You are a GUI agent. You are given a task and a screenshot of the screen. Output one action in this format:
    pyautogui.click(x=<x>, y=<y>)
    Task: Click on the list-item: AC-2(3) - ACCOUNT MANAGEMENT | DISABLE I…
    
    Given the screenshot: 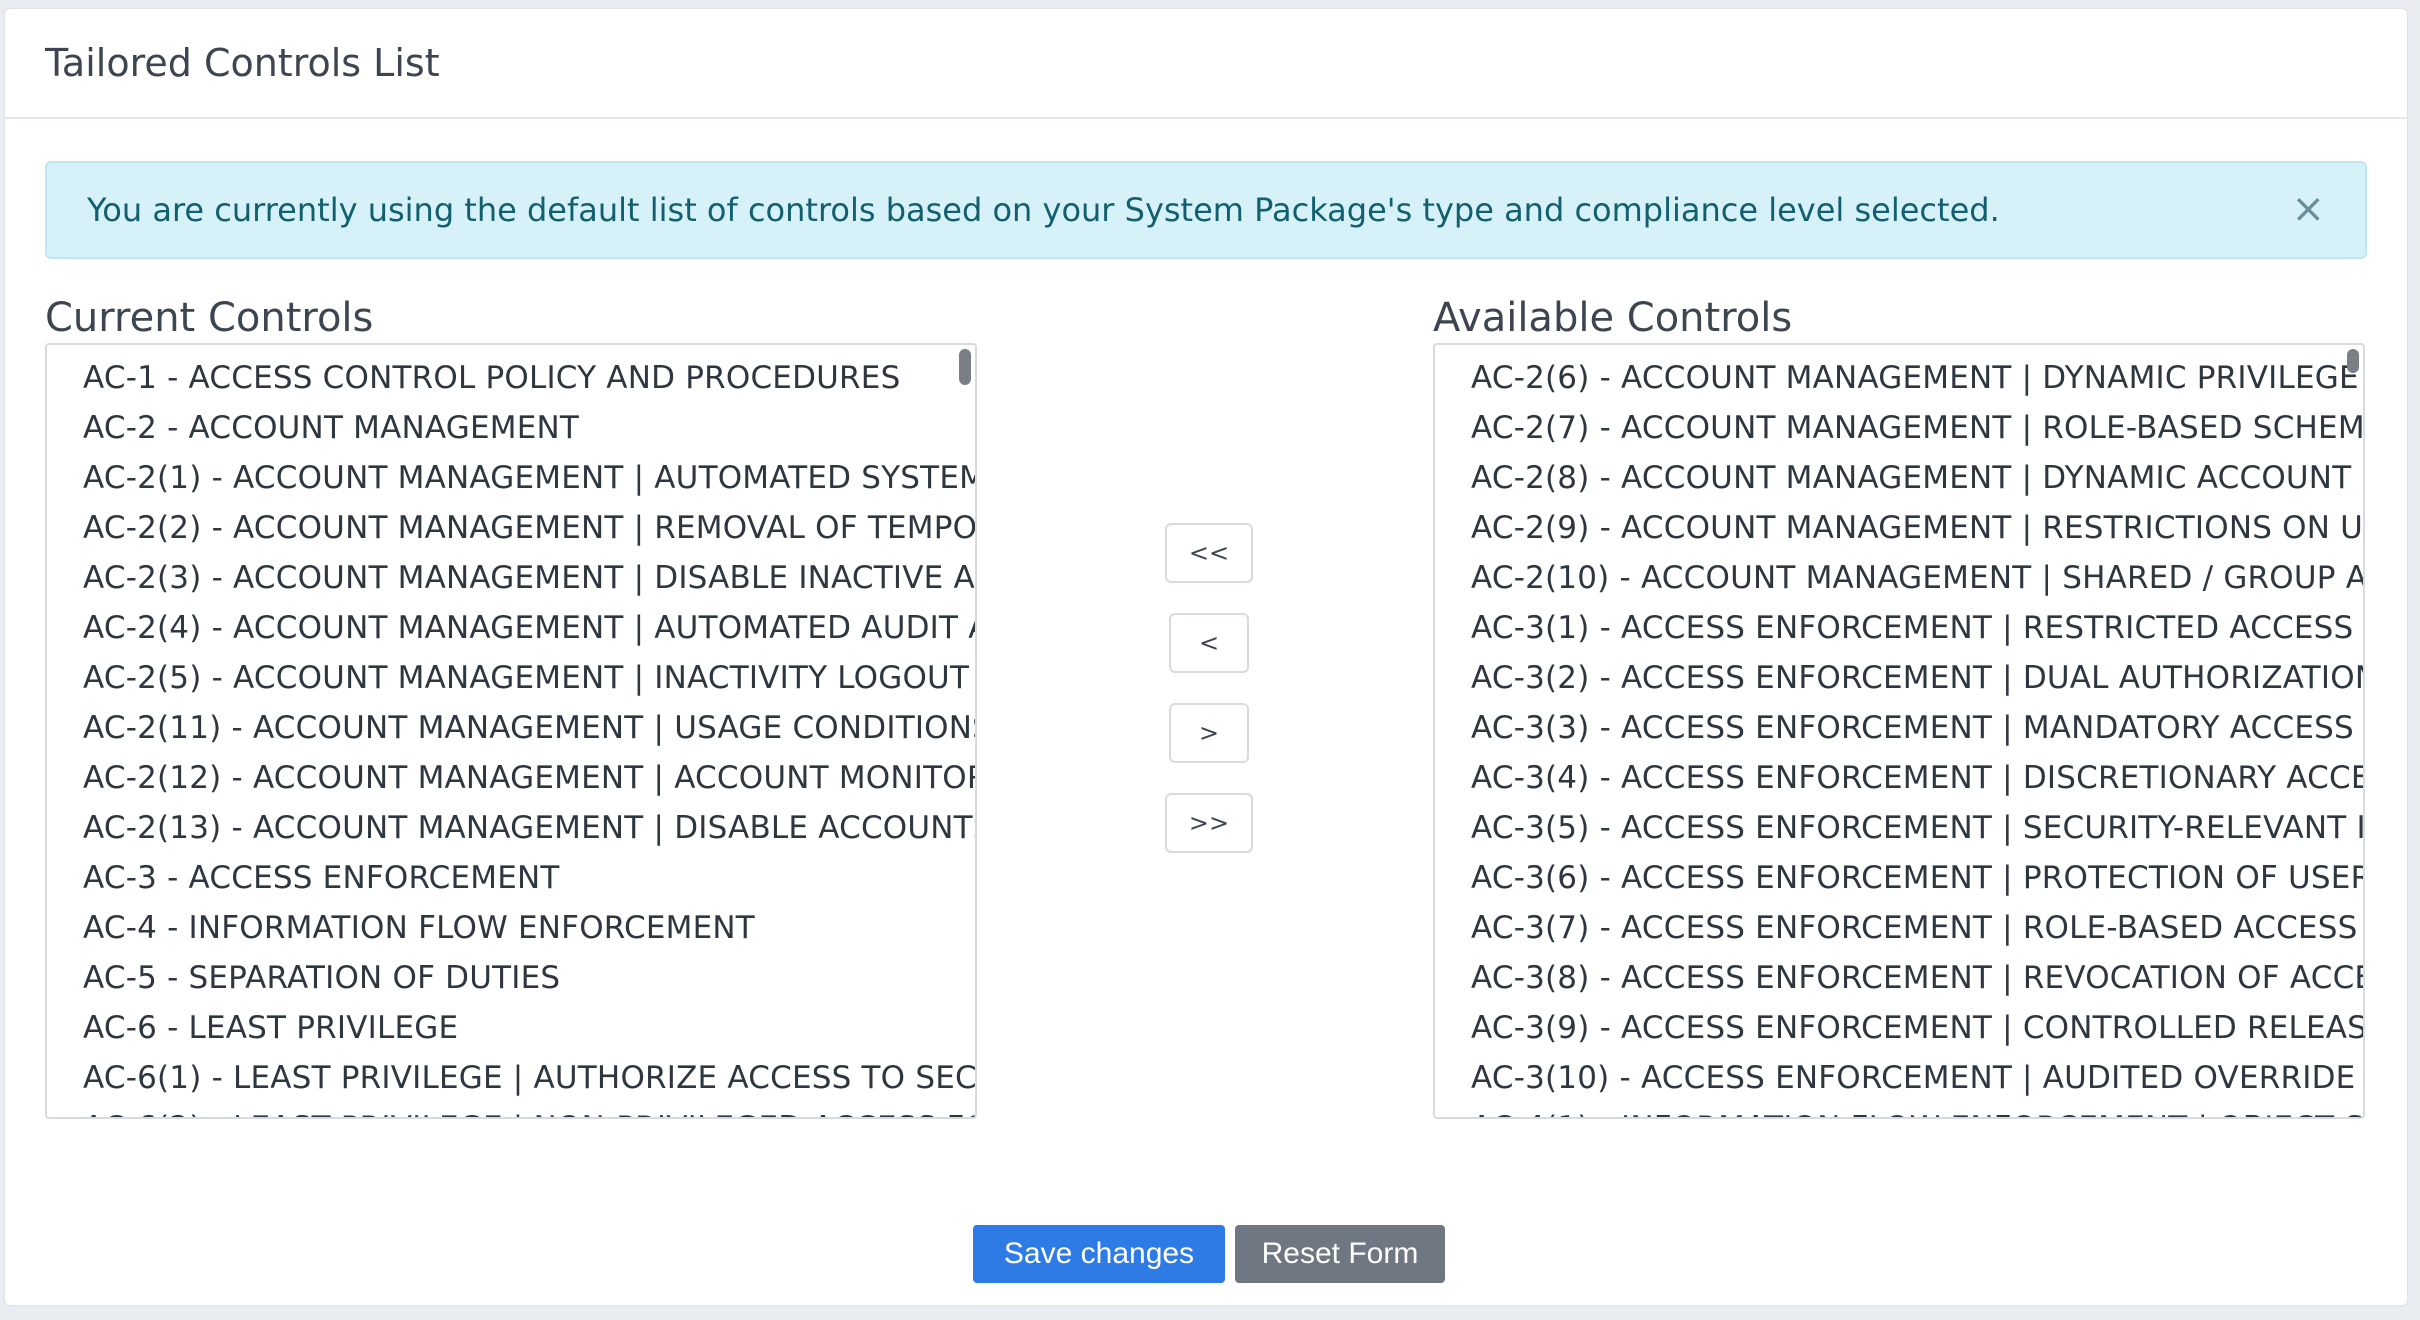 What is the action you would take?
    pyautogui.click(x=529, y=578)
    